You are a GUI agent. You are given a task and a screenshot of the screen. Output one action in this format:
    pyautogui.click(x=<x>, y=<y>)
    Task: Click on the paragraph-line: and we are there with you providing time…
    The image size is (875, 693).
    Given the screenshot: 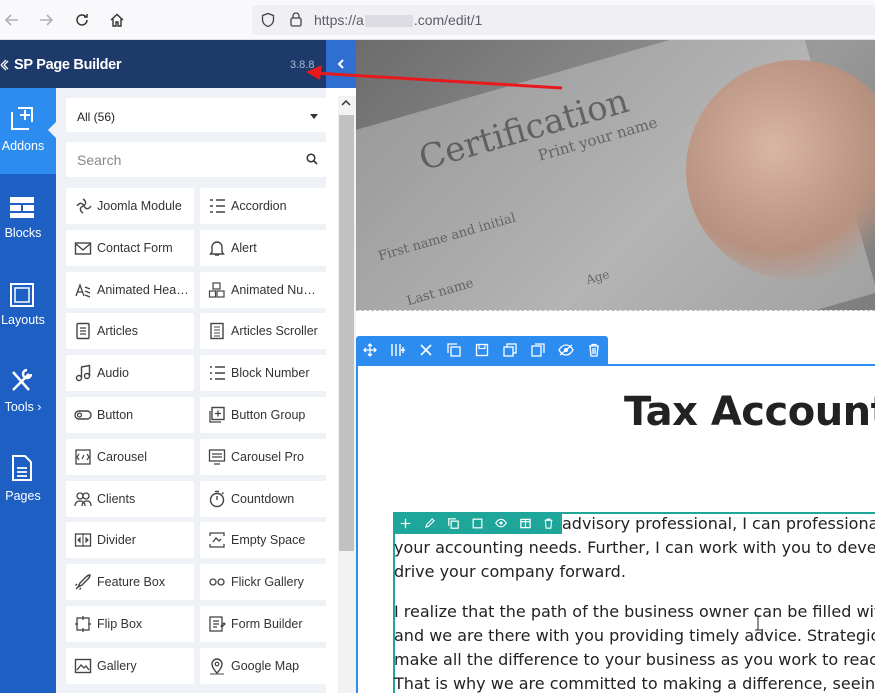 What is the action you would take?
    pyautogui.click(x=634, y=635)
    